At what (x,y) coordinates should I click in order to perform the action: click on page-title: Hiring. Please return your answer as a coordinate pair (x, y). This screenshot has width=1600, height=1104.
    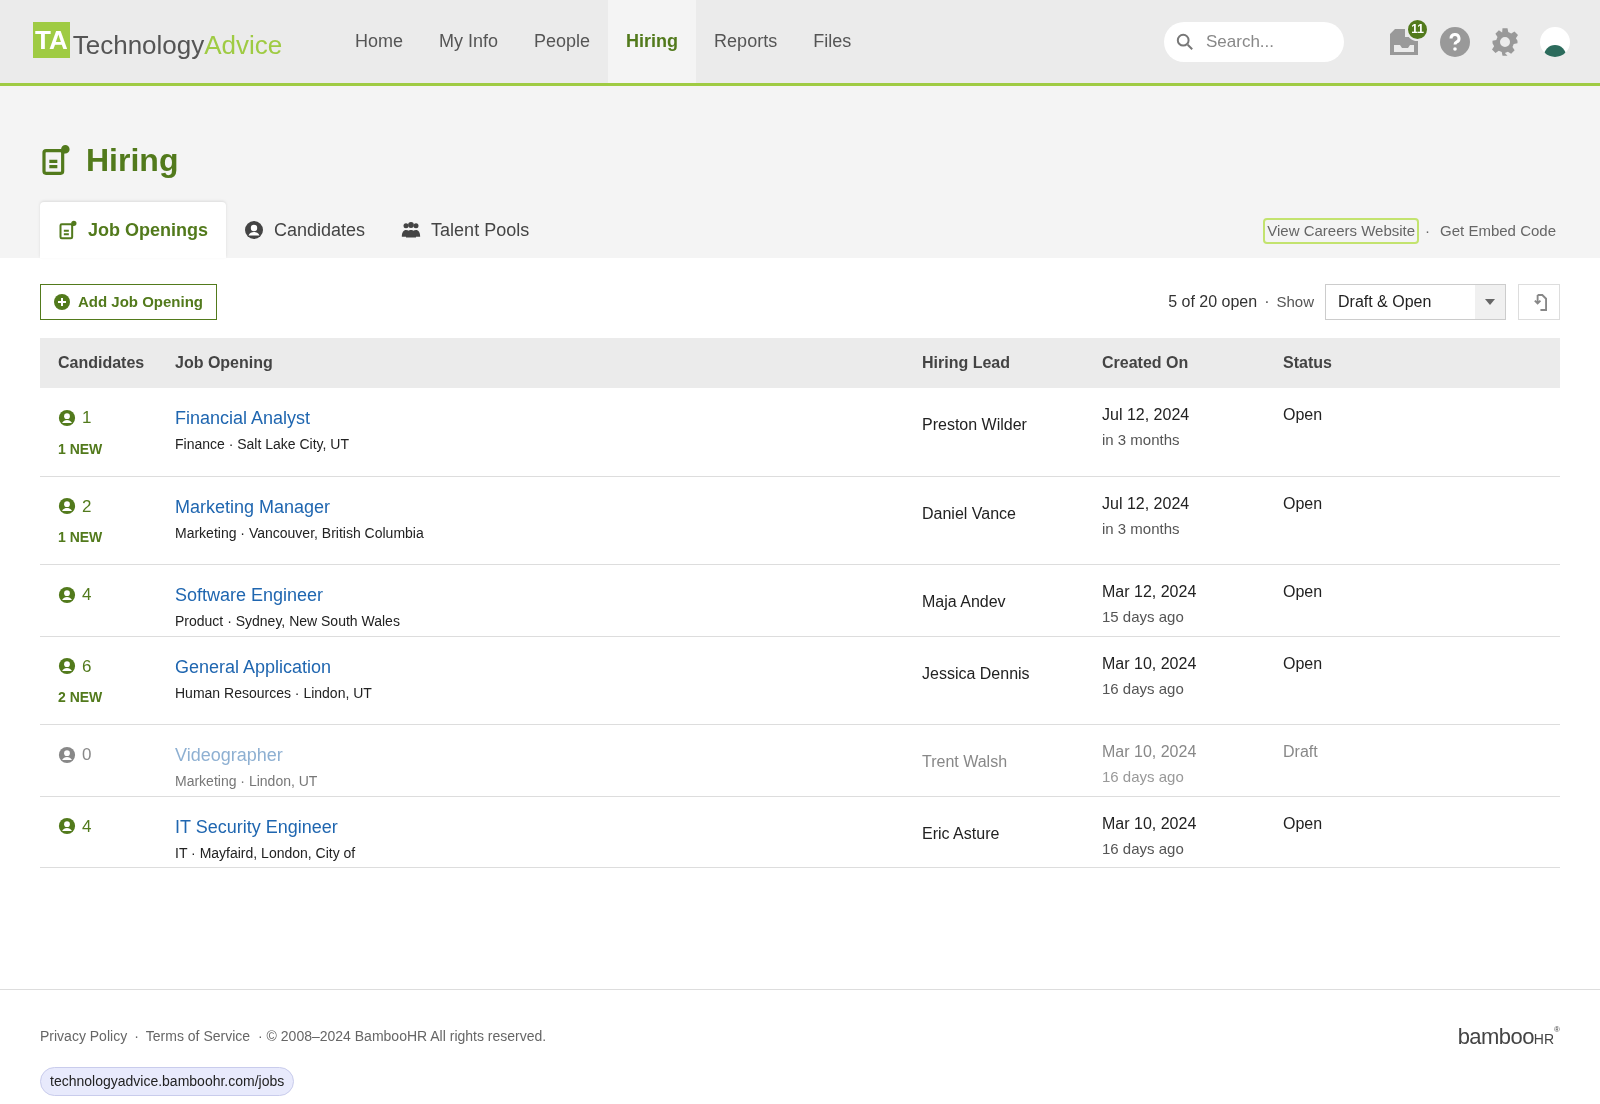
    Looking at the image, I should click on (132, 160).